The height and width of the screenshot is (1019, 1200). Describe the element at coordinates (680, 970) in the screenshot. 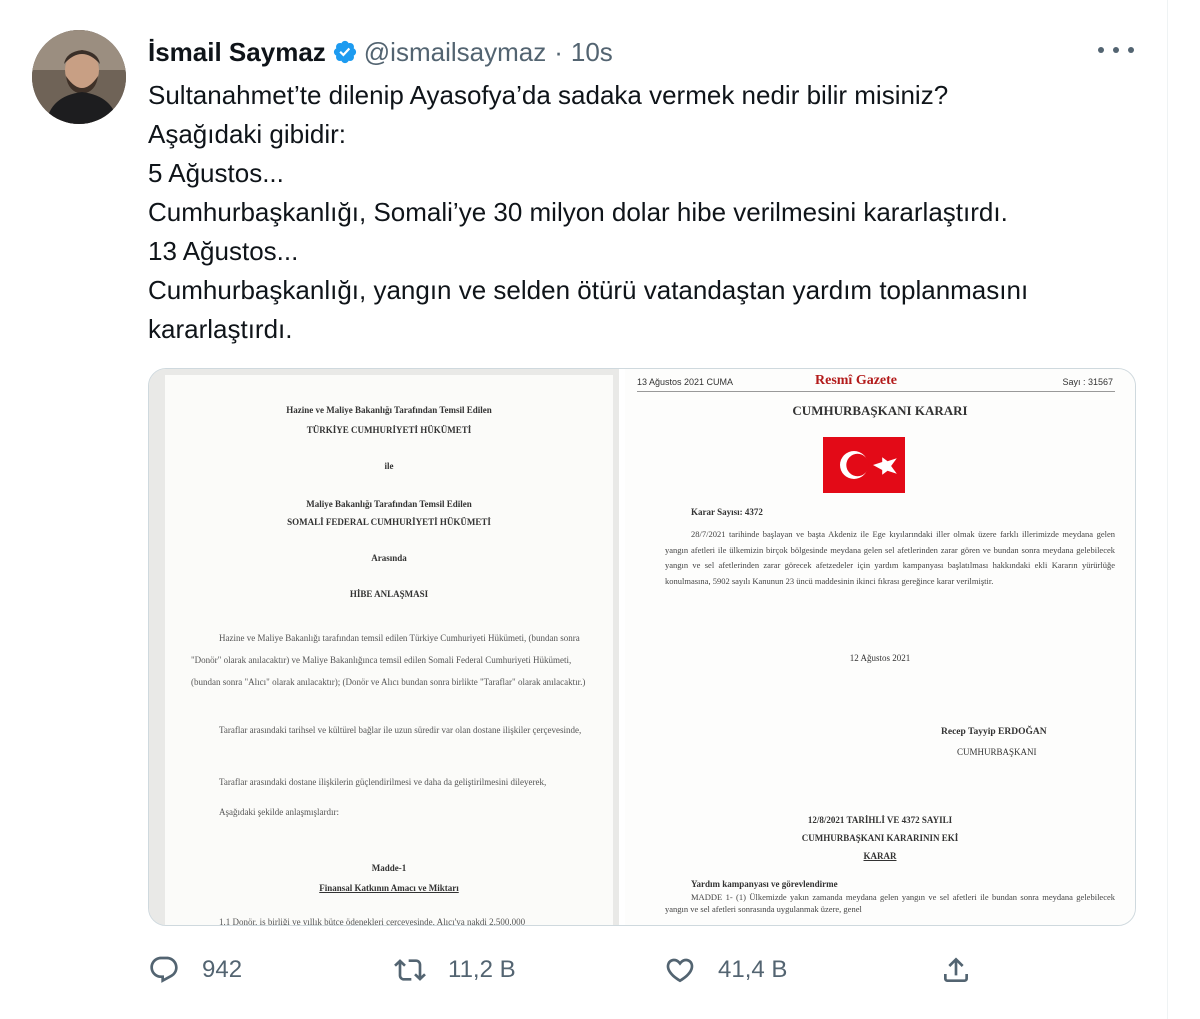

I see `like-icon` at that location.